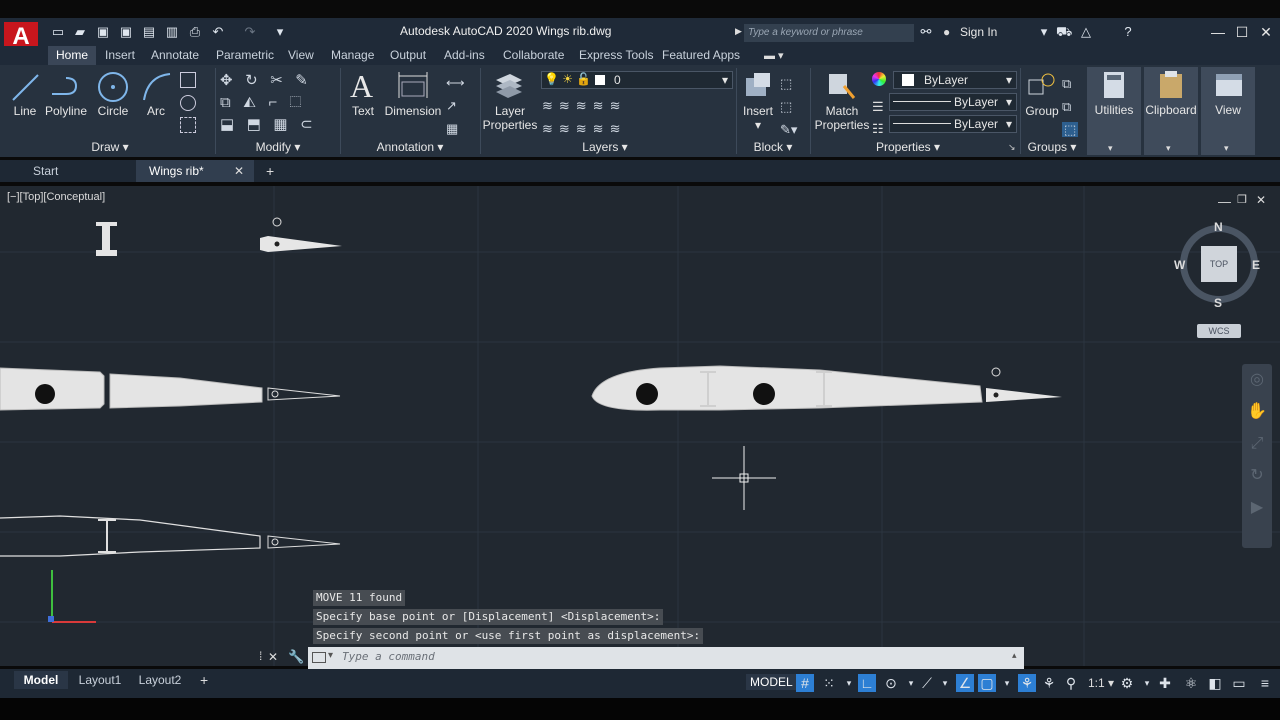  Describe the element at coordinates (1127, 683) in the screenshot. I see `workspace-gear-icon: ⚙` at that location.